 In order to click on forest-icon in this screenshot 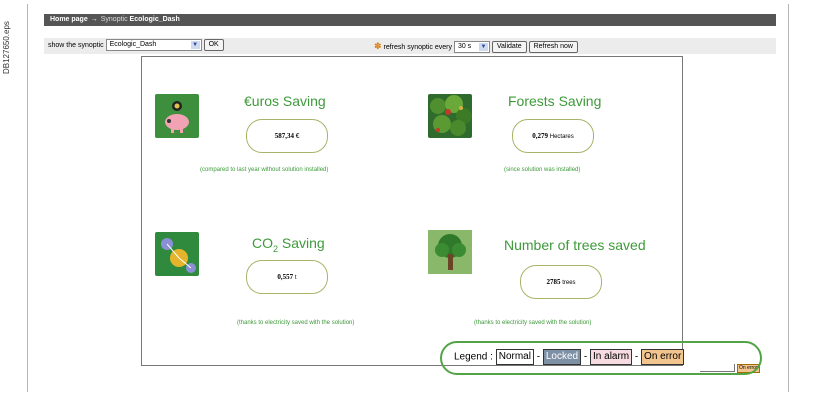, I will do `click(450, 116)`.